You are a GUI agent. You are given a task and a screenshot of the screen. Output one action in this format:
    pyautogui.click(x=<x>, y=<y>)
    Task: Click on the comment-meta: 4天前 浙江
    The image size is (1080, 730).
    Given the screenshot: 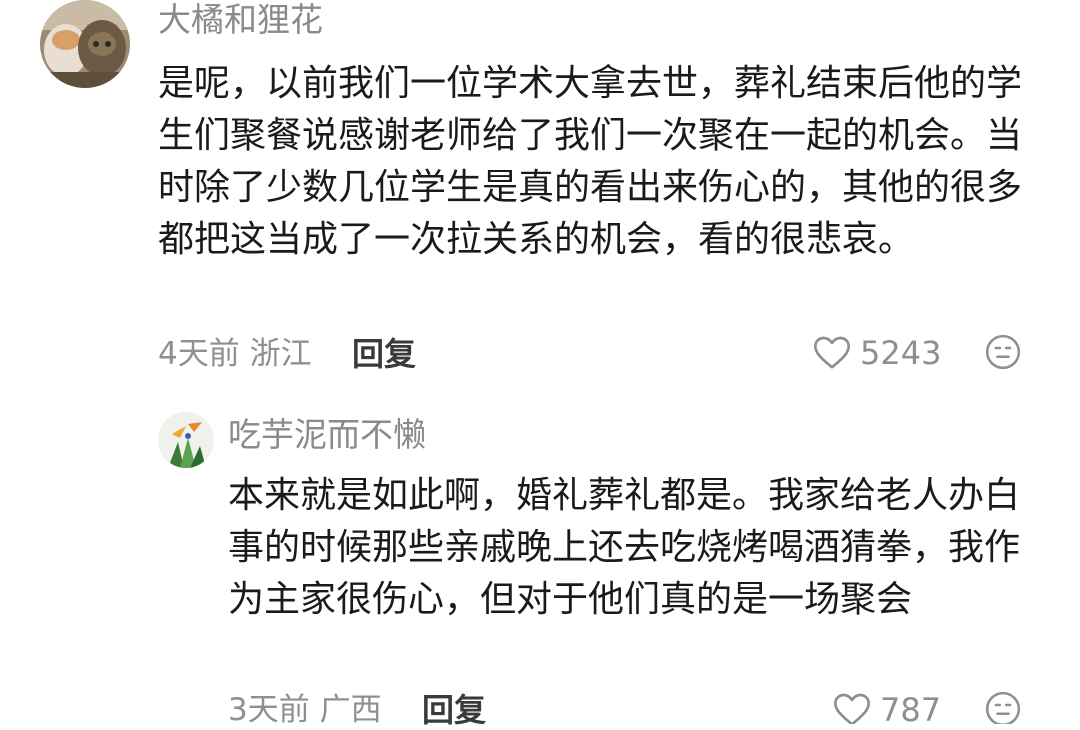 What is the action you would take?
    pyautogui.click(x=235, y=354)
    